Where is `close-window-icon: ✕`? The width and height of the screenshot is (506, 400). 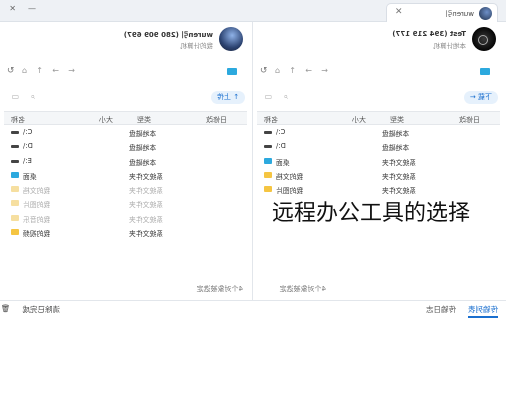
close-window-icon: ✕ is located at coordinates (12, 8).